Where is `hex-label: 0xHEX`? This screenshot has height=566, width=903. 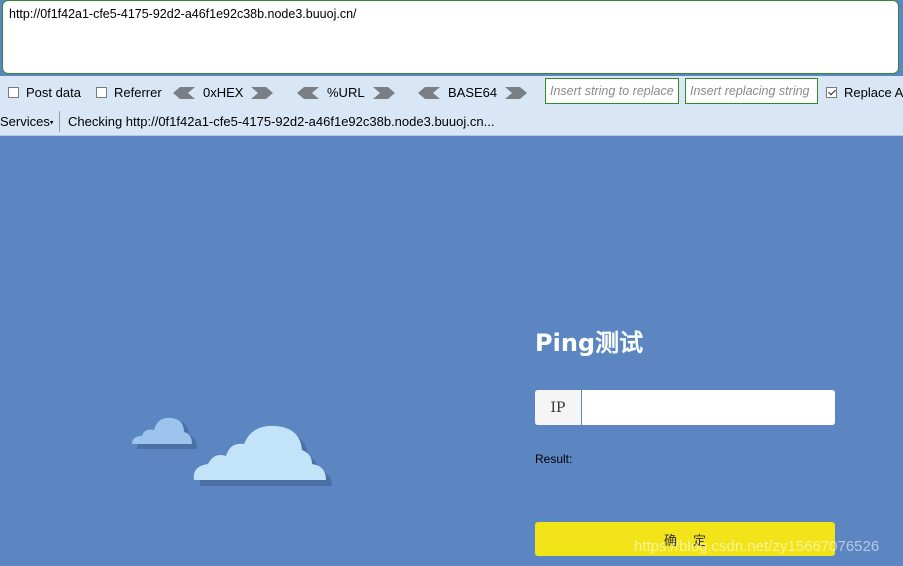
hex-label: 0xHEX is located at coordinates (223, 92).